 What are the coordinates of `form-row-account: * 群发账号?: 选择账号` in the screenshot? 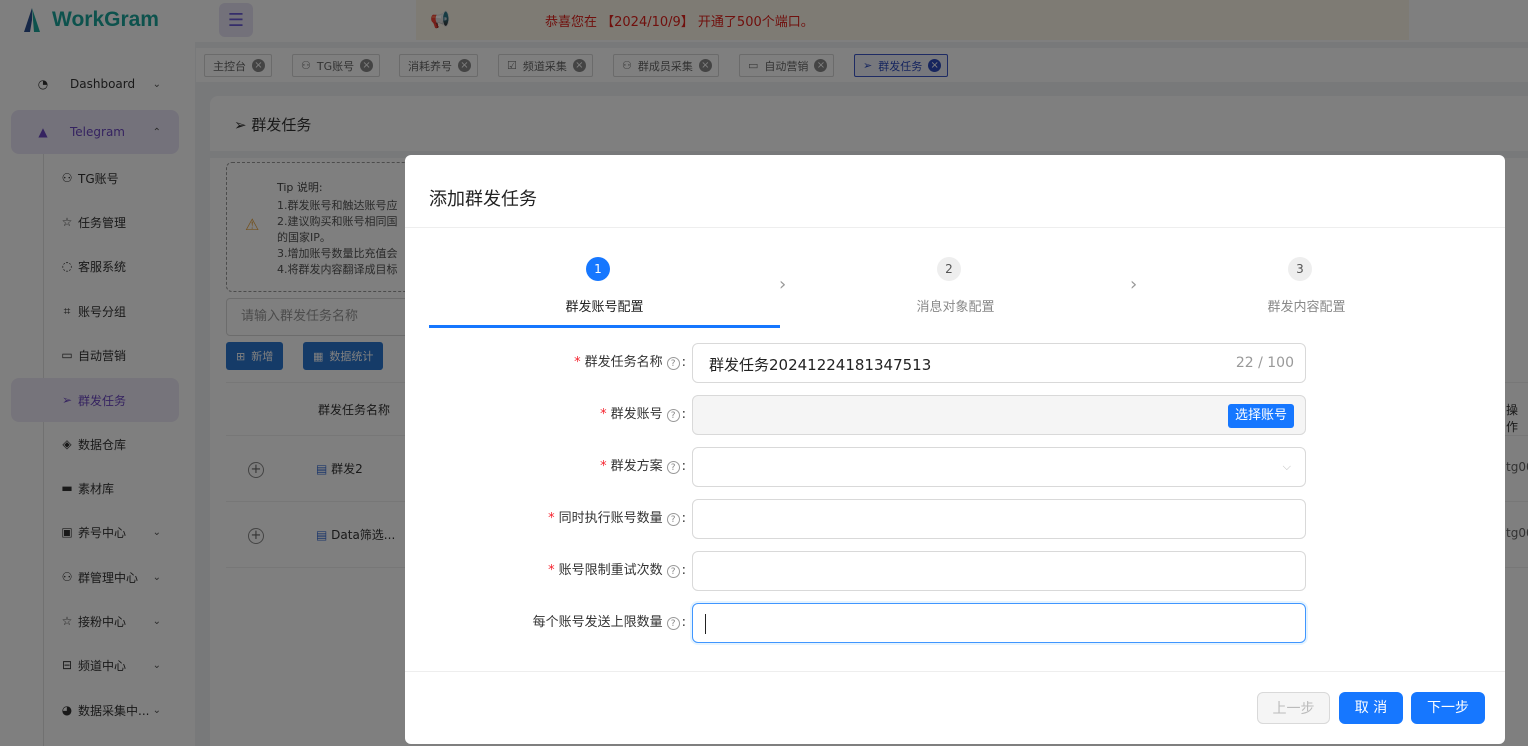 It's located at (955, 415).